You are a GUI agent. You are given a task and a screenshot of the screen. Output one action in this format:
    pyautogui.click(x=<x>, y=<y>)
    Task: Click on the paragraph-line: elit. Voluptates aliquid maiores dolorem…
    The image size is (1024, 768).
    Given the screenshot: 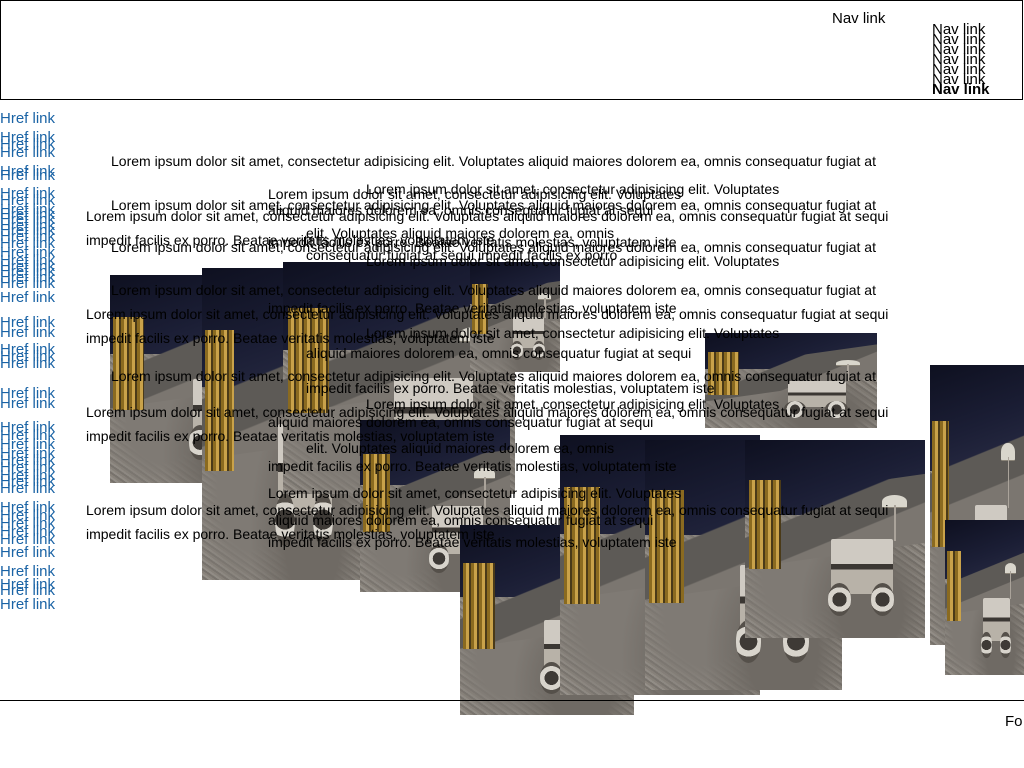 What is the action you would take?
    pyautogui.click(x=460, y=448)
    